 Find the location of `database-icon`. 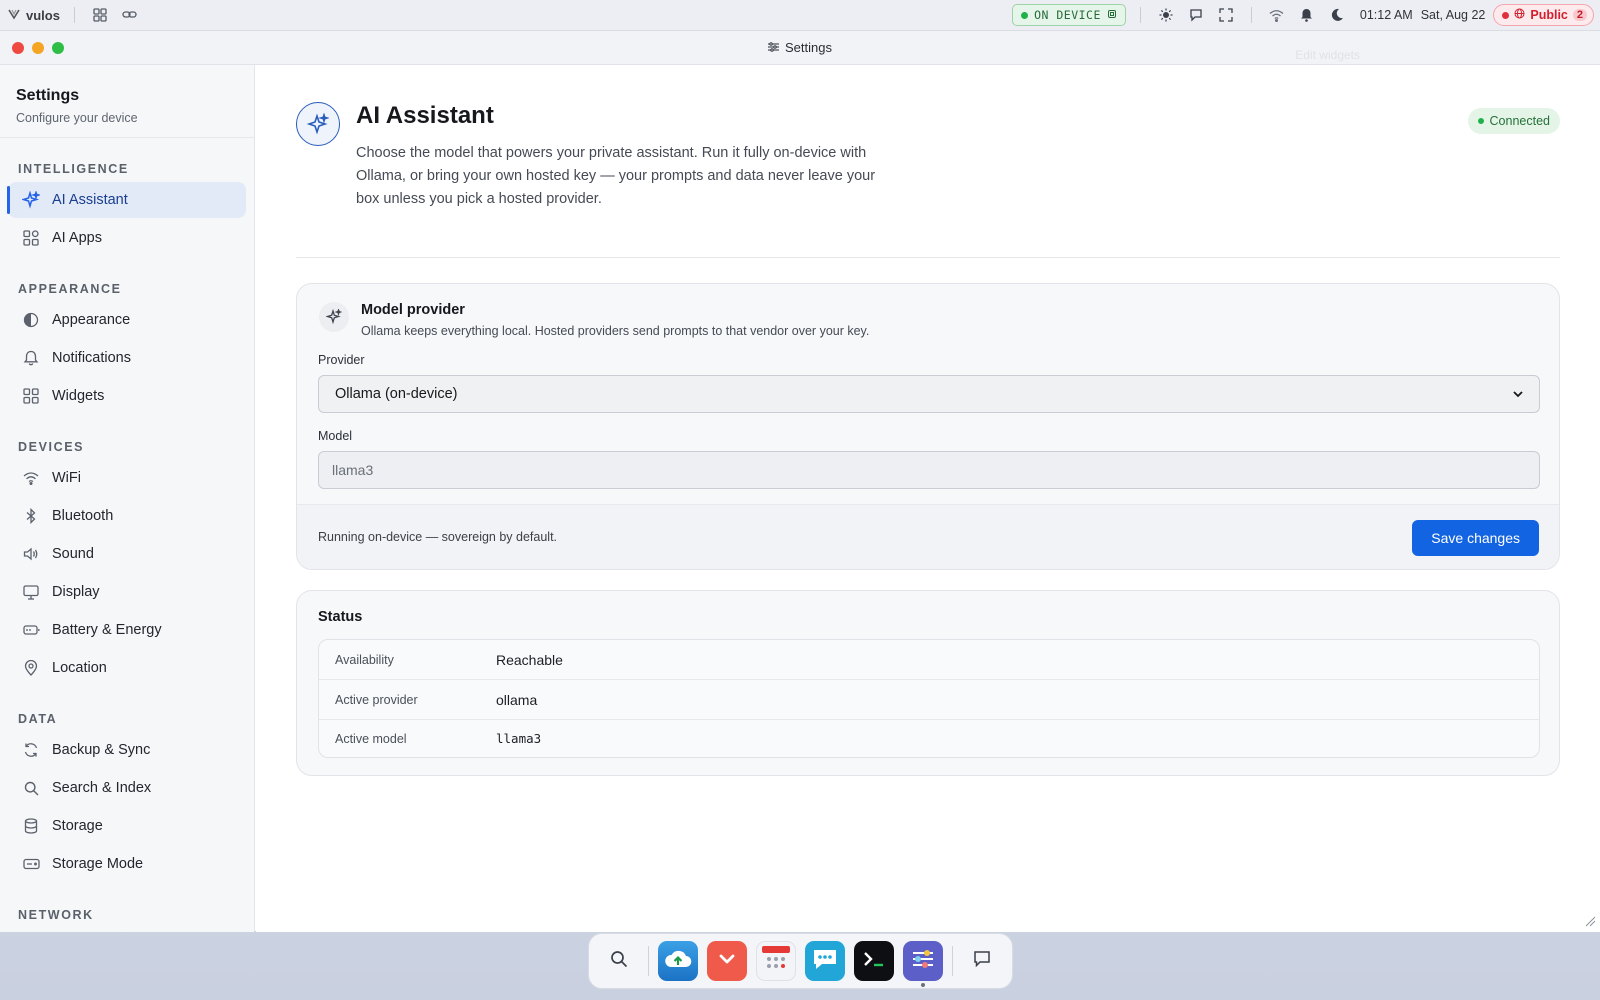

database-icon is located at coordinates (31, 826).